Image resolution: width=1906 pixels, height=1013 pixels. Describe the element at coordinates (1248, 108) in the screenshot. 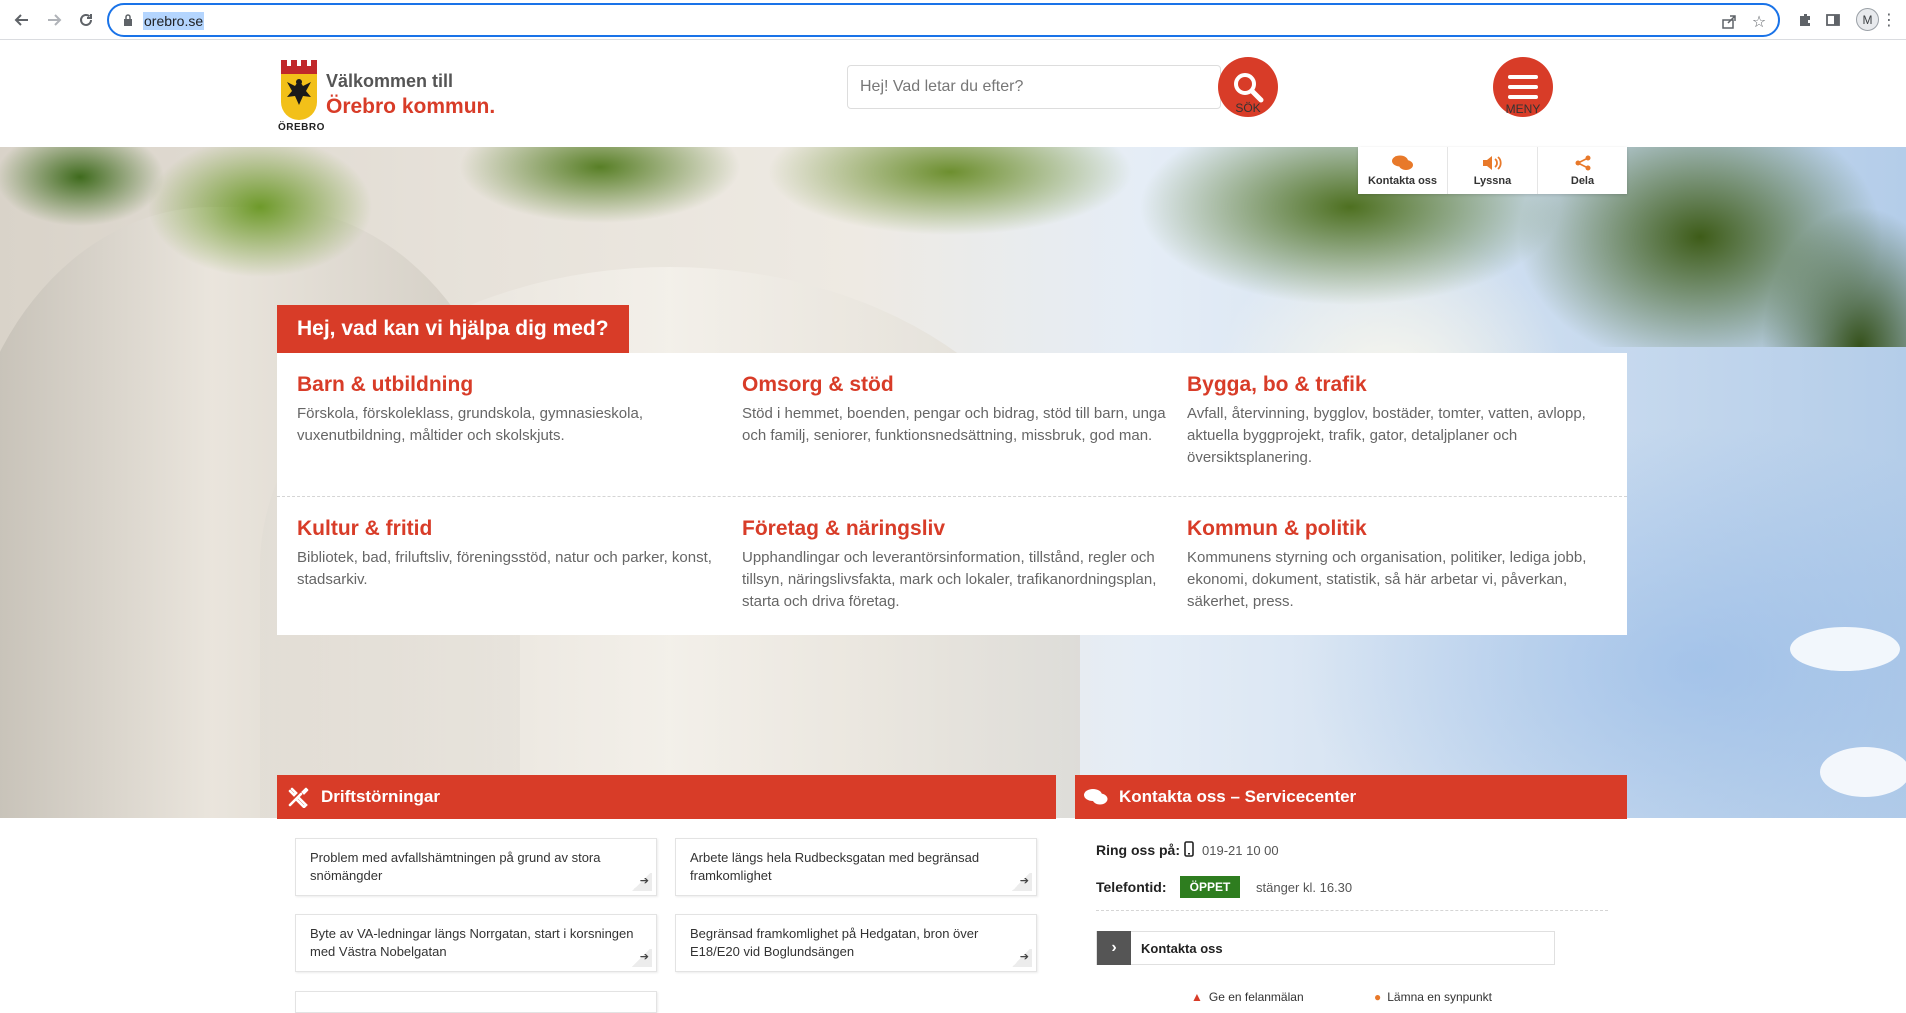

I see `search-button-label: SÖK` at that location.